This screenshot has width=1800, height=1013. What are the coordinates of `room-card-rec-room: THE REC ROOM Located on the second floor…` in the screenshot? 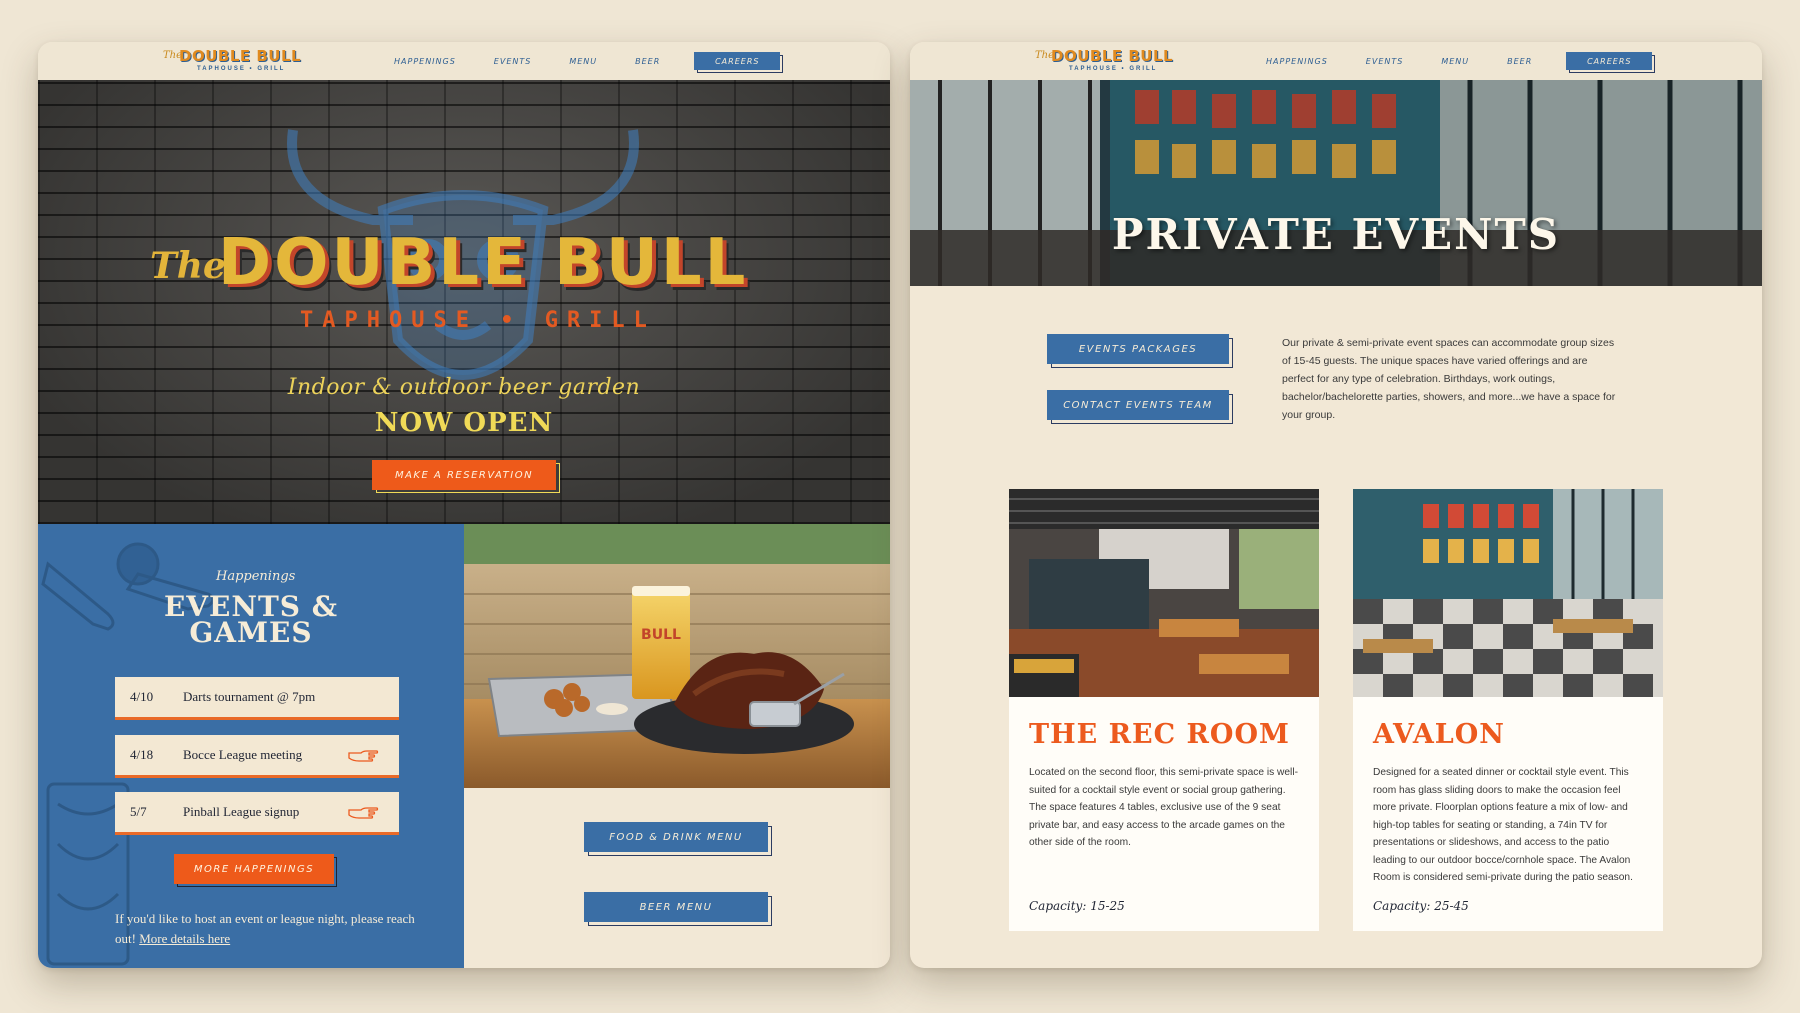 It's located at (1164, 710).